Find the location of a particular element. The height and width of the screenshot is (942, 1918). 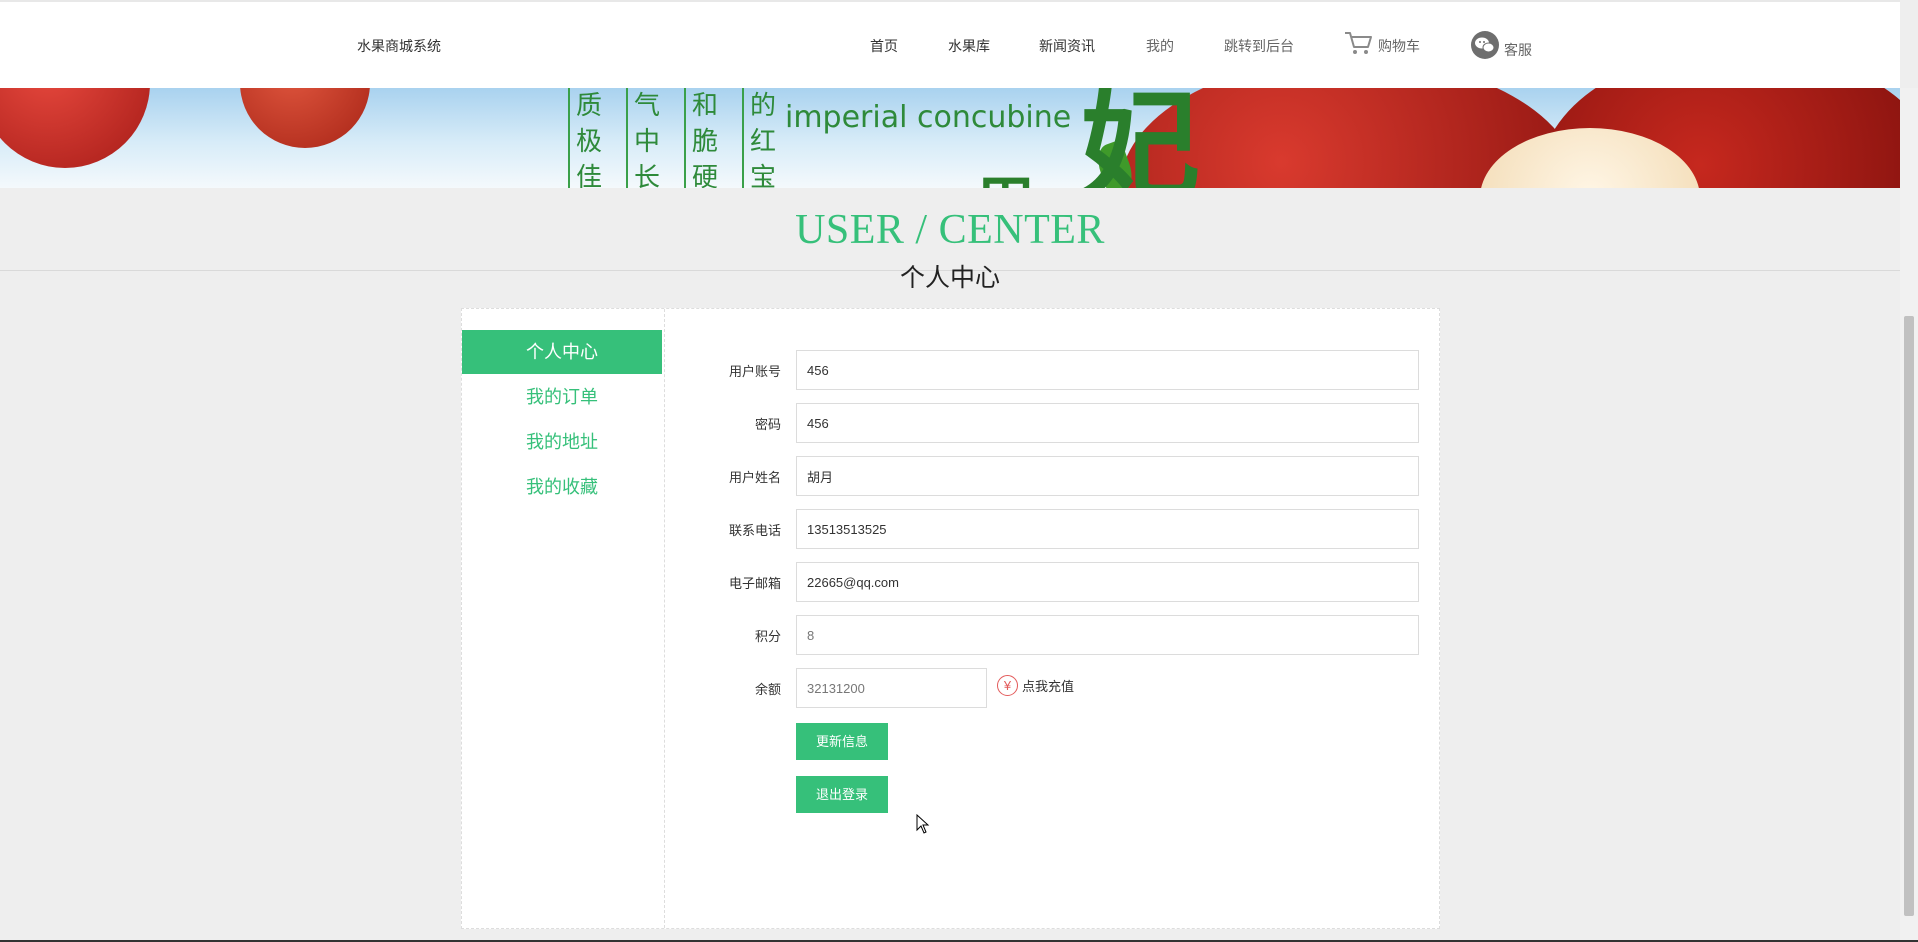

name-label: 用户姓名 is located at coordinates (754, 477).